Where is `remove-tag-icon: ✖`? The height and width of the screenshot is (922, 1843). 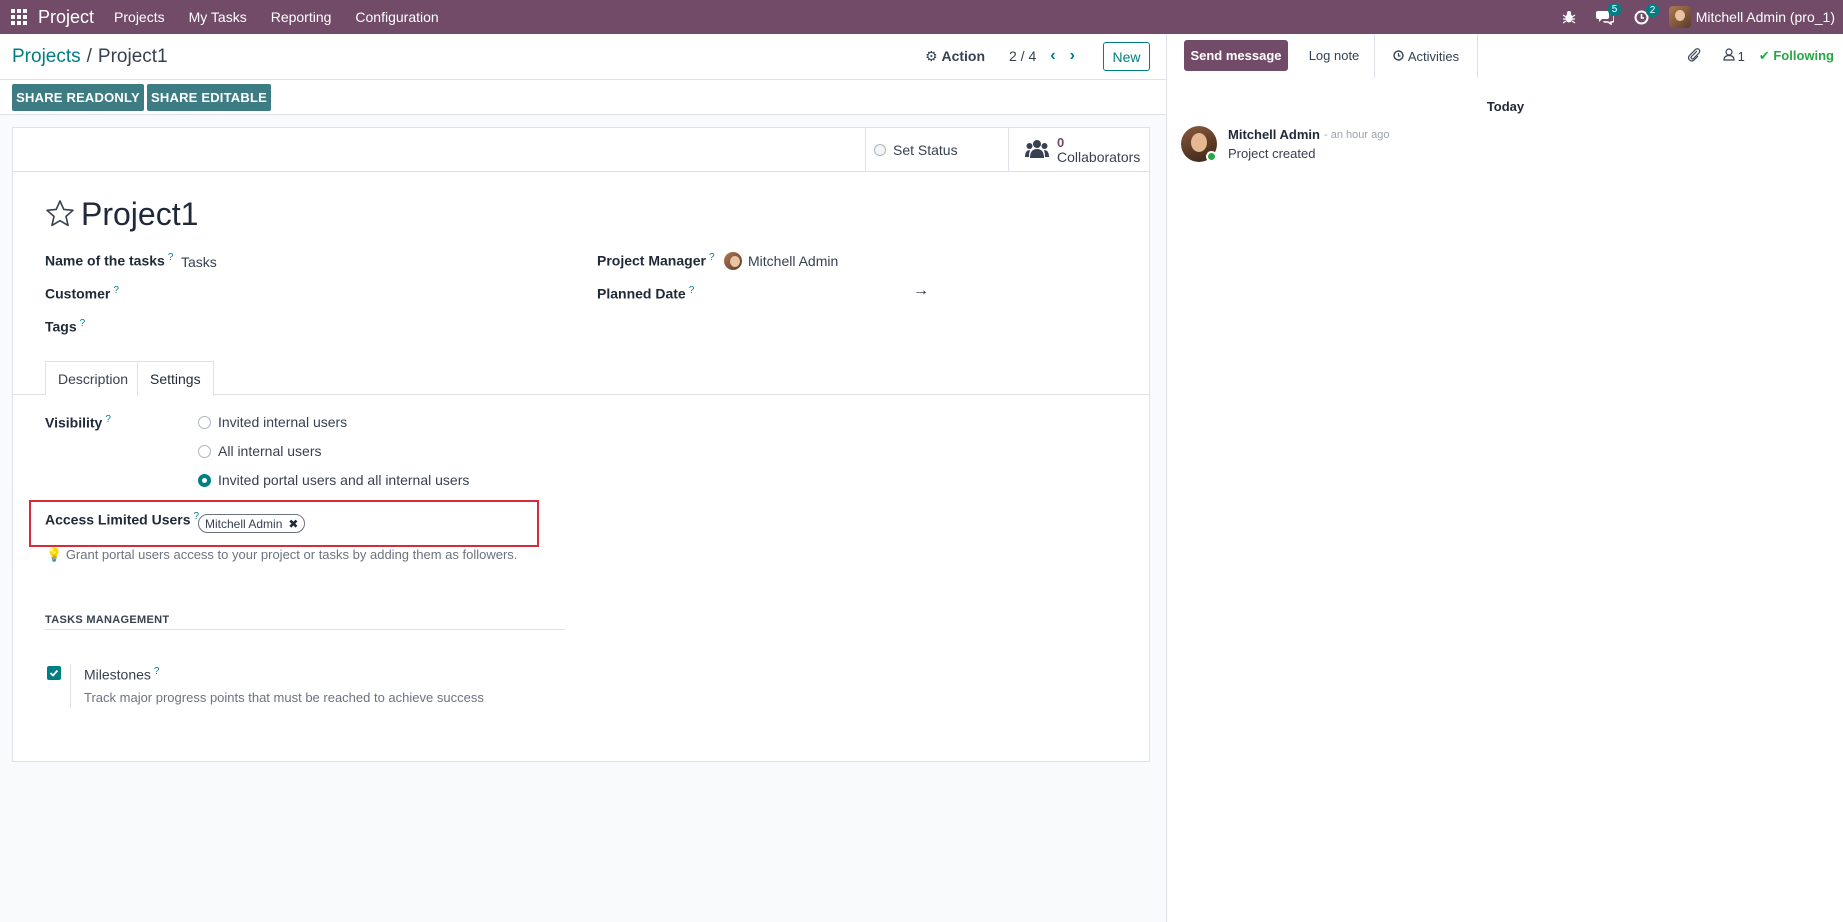 remove-tag-icon: ✖ is located at coordinates (293, 524).